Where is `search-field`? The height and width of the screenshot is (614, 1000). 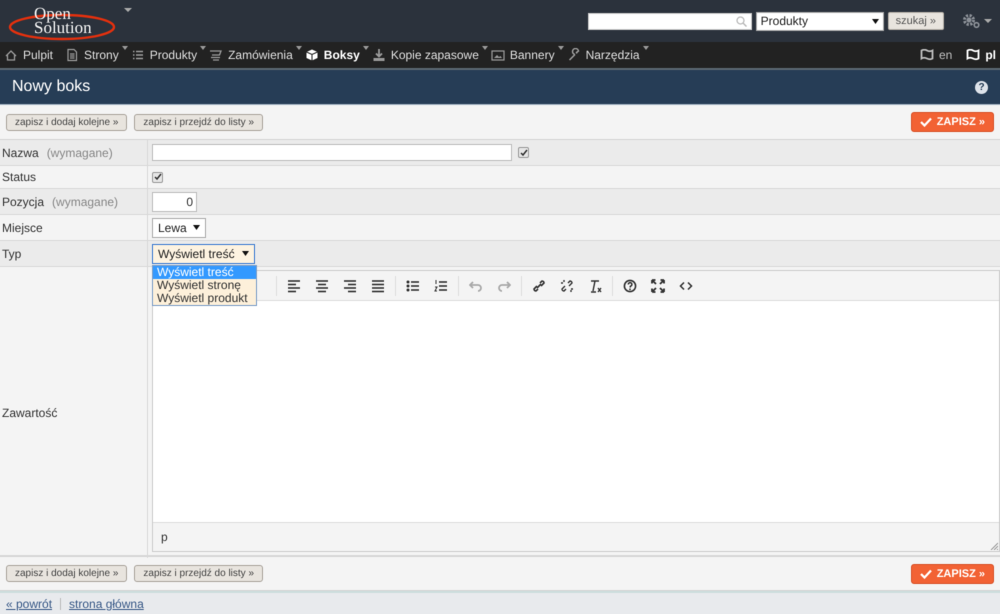
search-field is located at coordinates (670, 21).